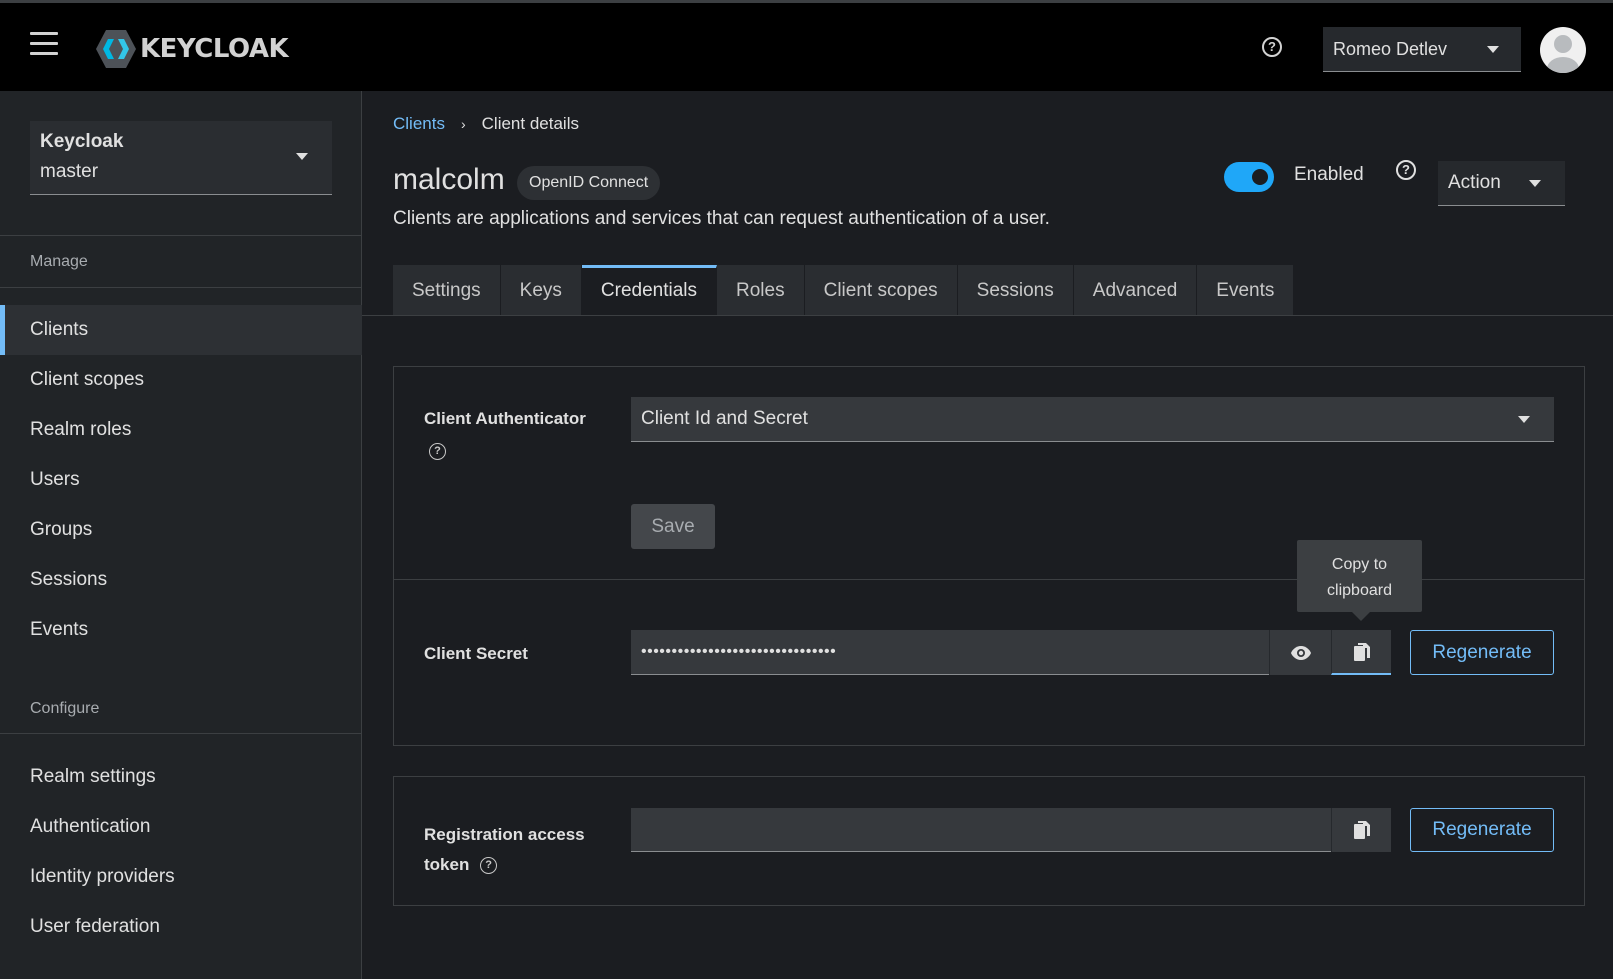 This screenshot has width=1613, height=979. What do you see at coordinates (59, 261) in the screenshot?
I see `nav-section-manage: Manage` at bounding box center [59, 261].